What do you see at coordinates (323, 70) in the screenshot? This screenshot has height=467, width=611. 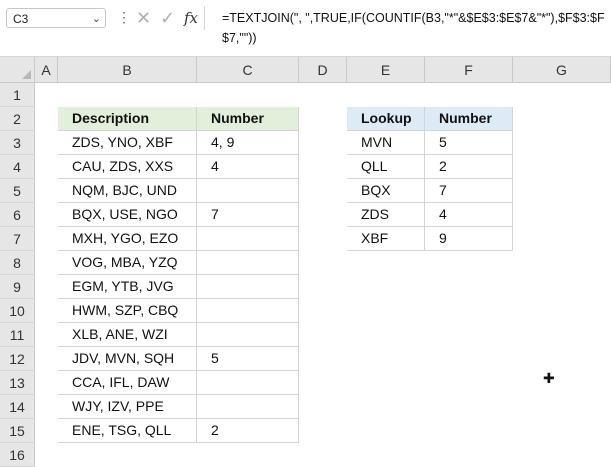 I see `column-header-d: D` at bounding box center [323, 70].